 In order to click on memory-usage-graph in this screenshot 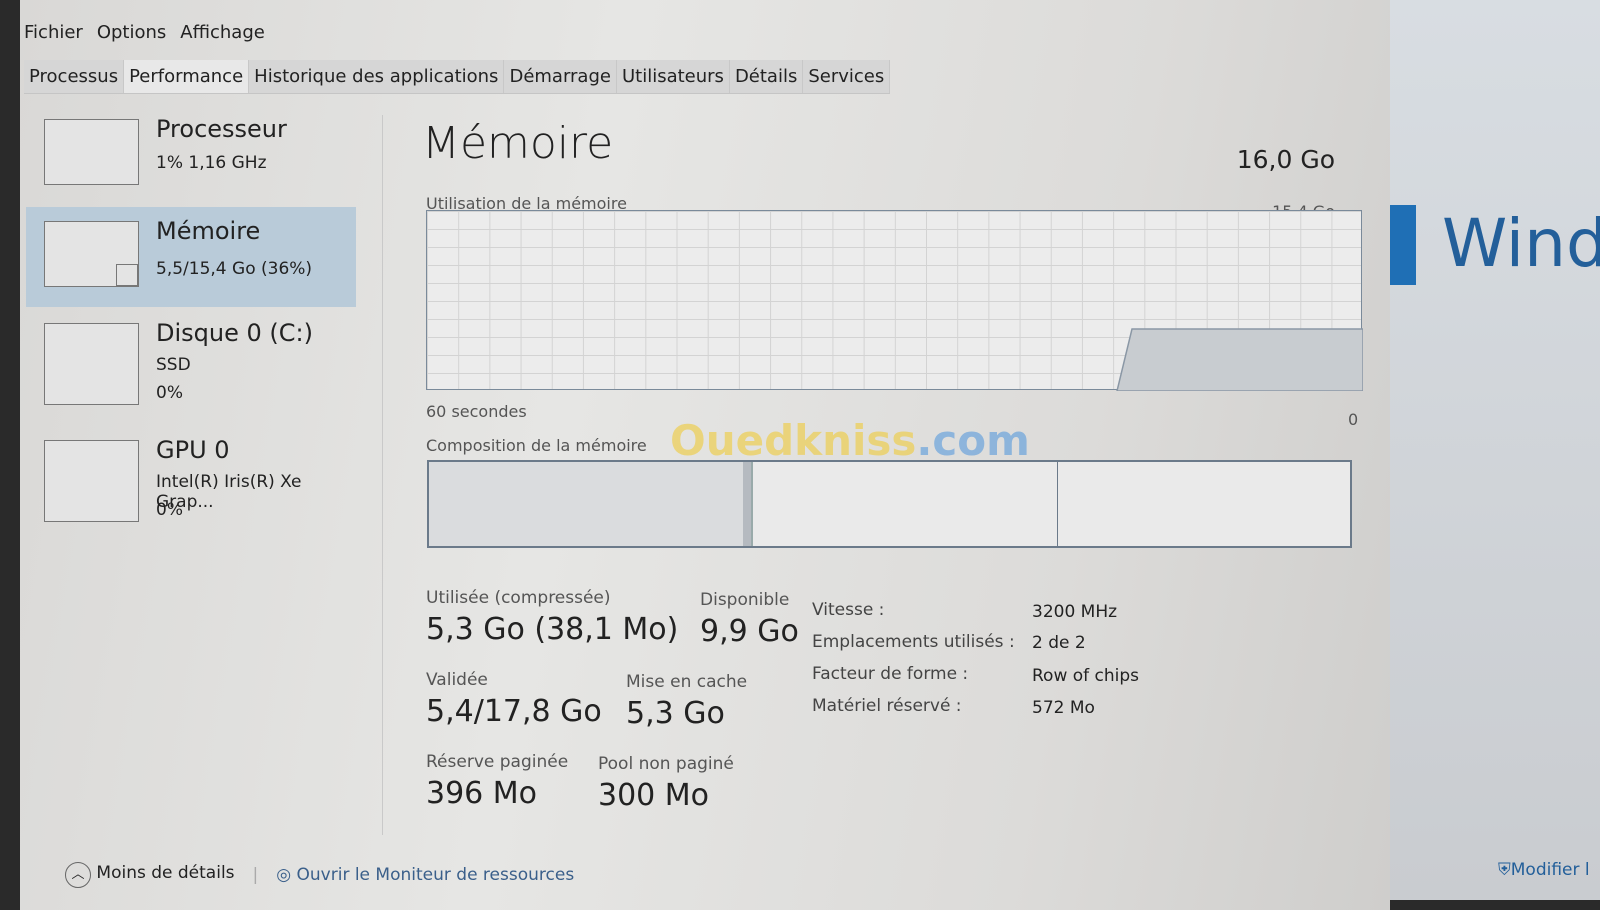, I will do `click(894, 300)`.